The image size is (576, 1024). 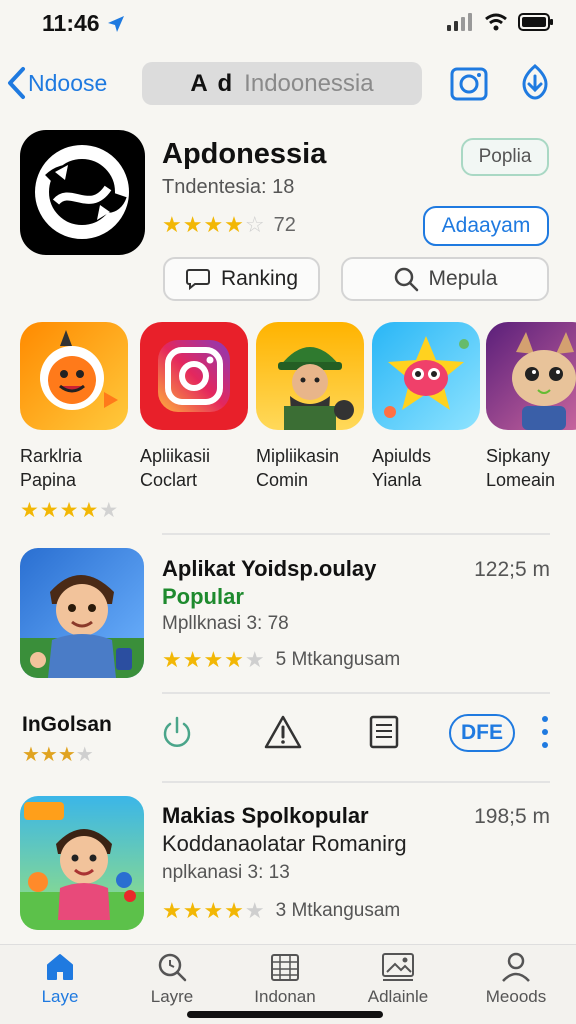 I want to click on cat-character-icon, so click(x=544, y=381).